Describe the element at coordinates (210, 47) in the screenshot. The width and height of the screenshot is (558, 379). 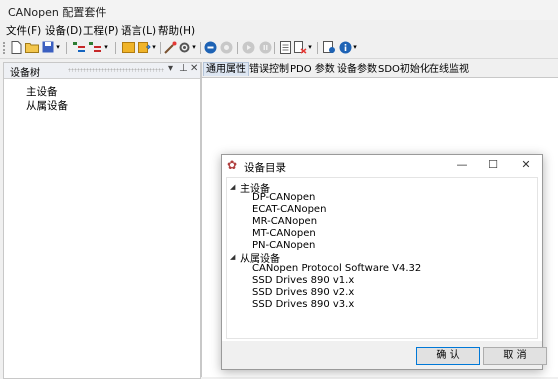
I see `connect-icon` at that location.